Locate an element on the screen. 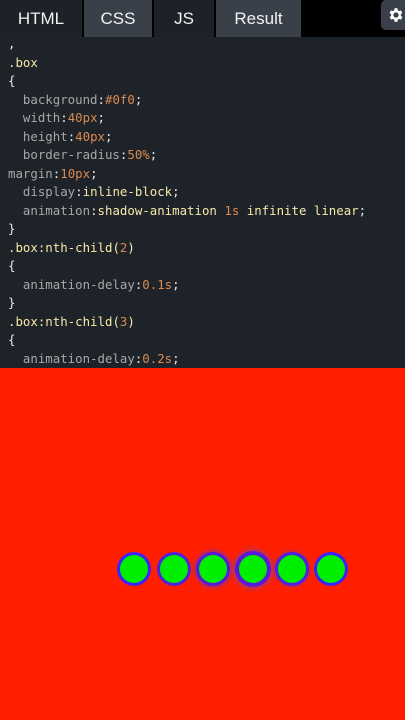 Image resolution: width=405 pixels, height=720 pixels. code-token: 0.2s is located at coordinates (157, 358).